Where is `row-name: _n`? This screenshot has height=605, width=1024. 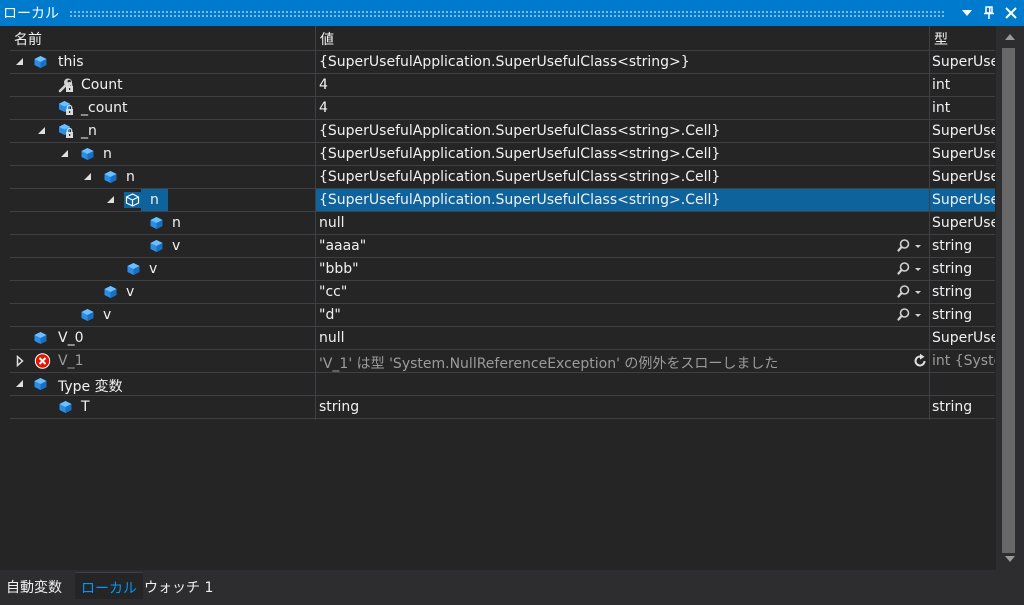 row-name: _n is located at coordinates (89, 131).